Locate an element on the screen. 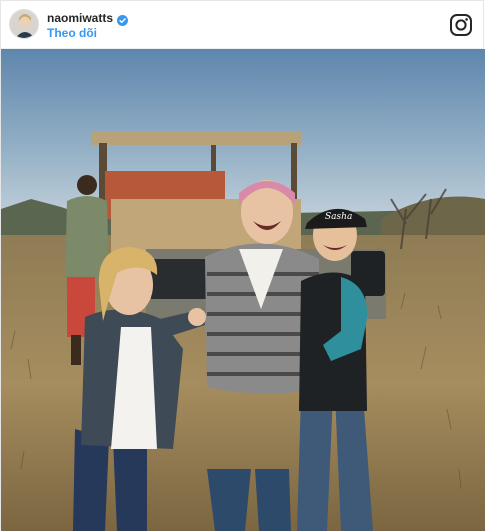 Image resolution: width=486 pixels, height=532 pixels. profile-avatar is located at coordinates (24, 24).